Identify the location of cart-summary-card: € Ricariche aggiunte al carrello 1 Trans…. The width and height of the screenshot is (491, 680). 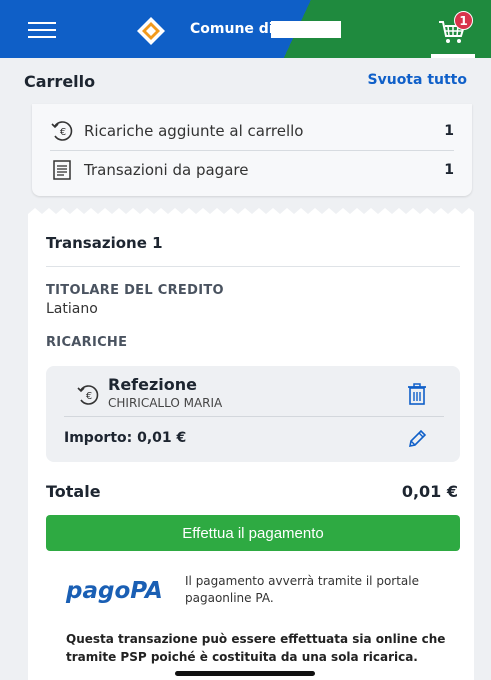
(252, 150).